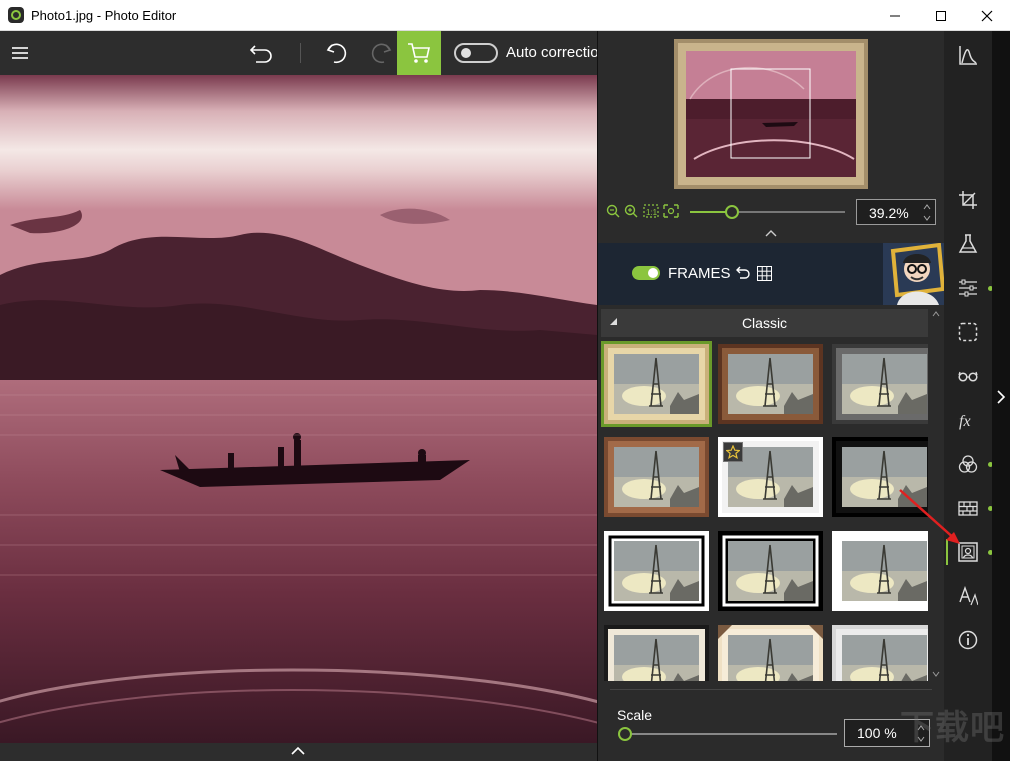 This screenshot has width=1010, height=761. What do you see at coordinates (733, 452) in the screenshot?
I see `favorite-star-icon` at bounding box center [733, 452].